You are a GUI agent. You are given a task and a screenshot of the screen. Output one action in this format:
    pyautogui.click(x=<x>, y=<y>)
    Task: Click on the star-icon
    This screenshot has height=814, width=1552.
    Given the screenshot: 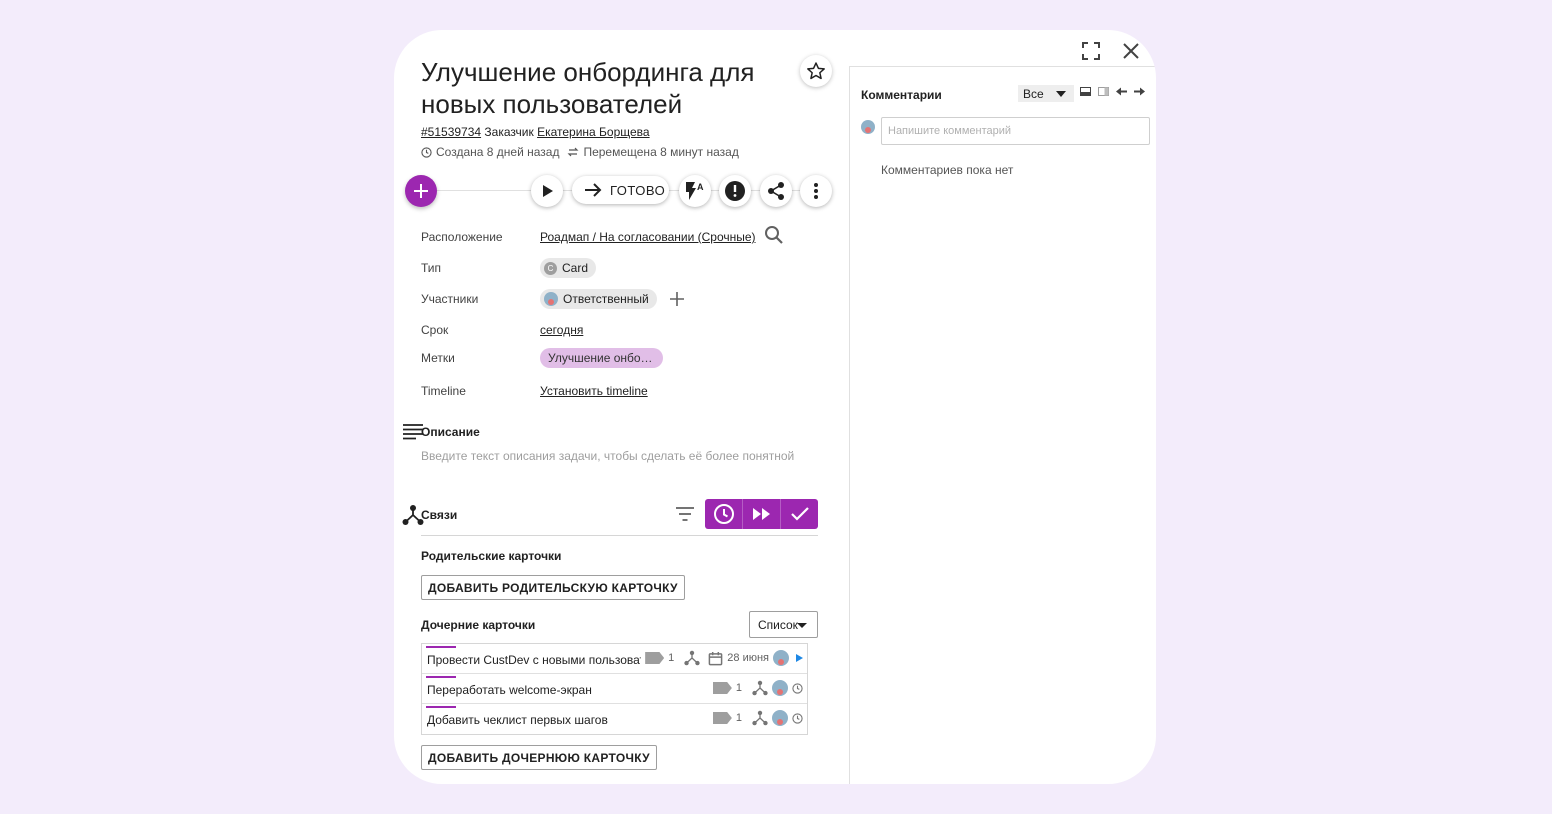 What is the action you would take?
    pyautogui.click(x=816, y=71)
    